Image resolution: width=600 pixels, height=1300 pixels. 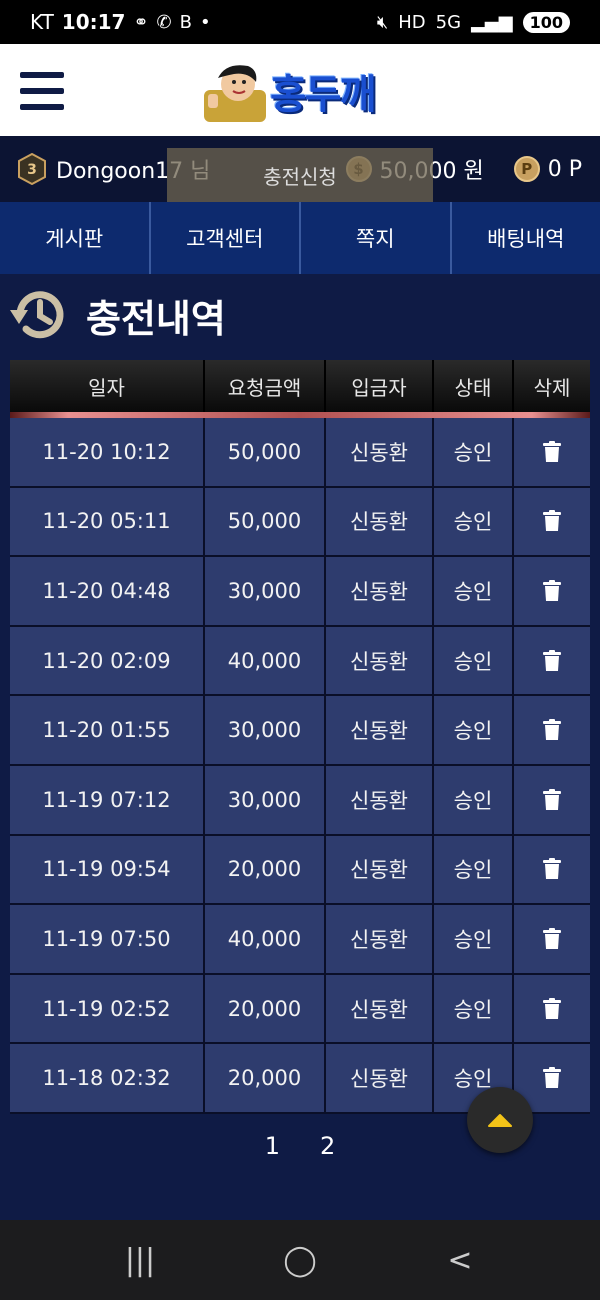 I want to click on system-nav-bar: ||| ◯ <, so click(x=300, y=1260).